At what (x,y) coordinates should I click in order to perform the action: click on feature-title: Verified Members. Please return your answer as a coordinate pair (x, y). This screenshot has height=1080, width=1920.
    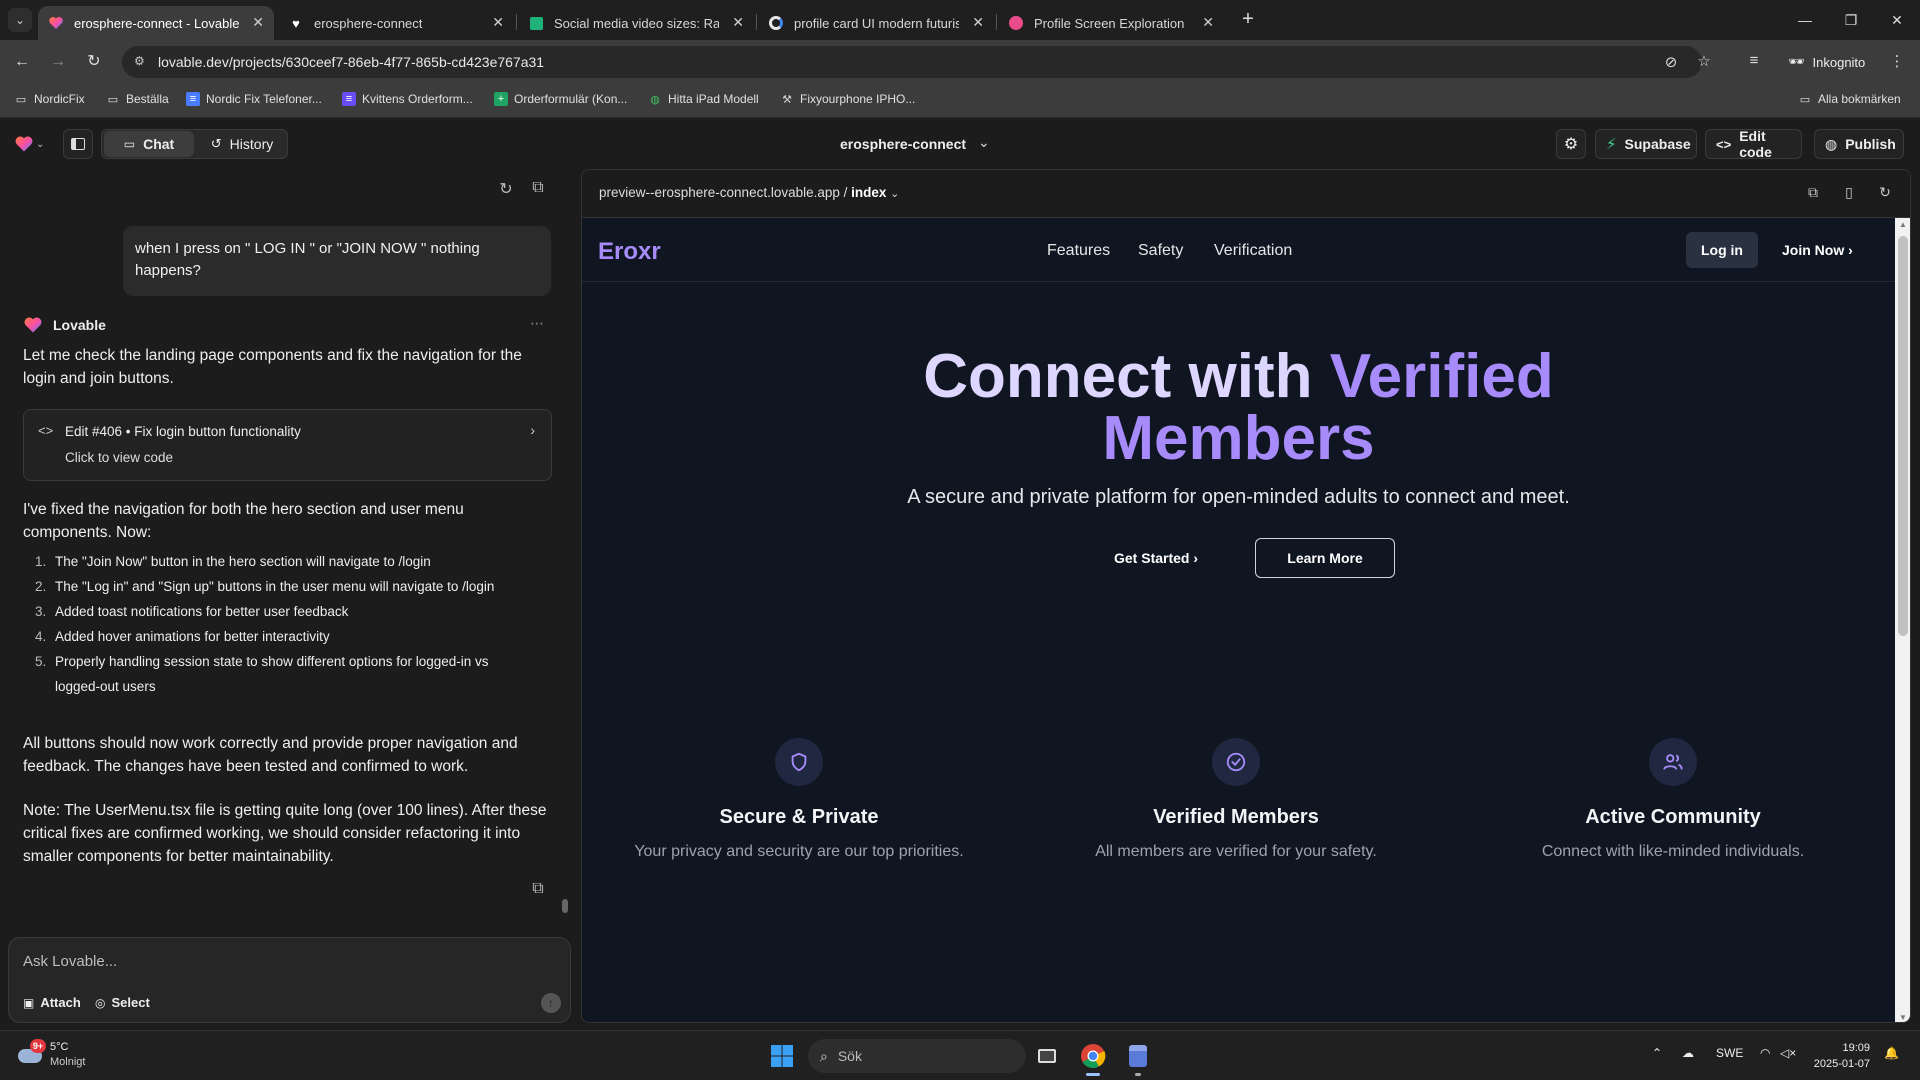
    Looking at the image, I should click on (1236, 817).